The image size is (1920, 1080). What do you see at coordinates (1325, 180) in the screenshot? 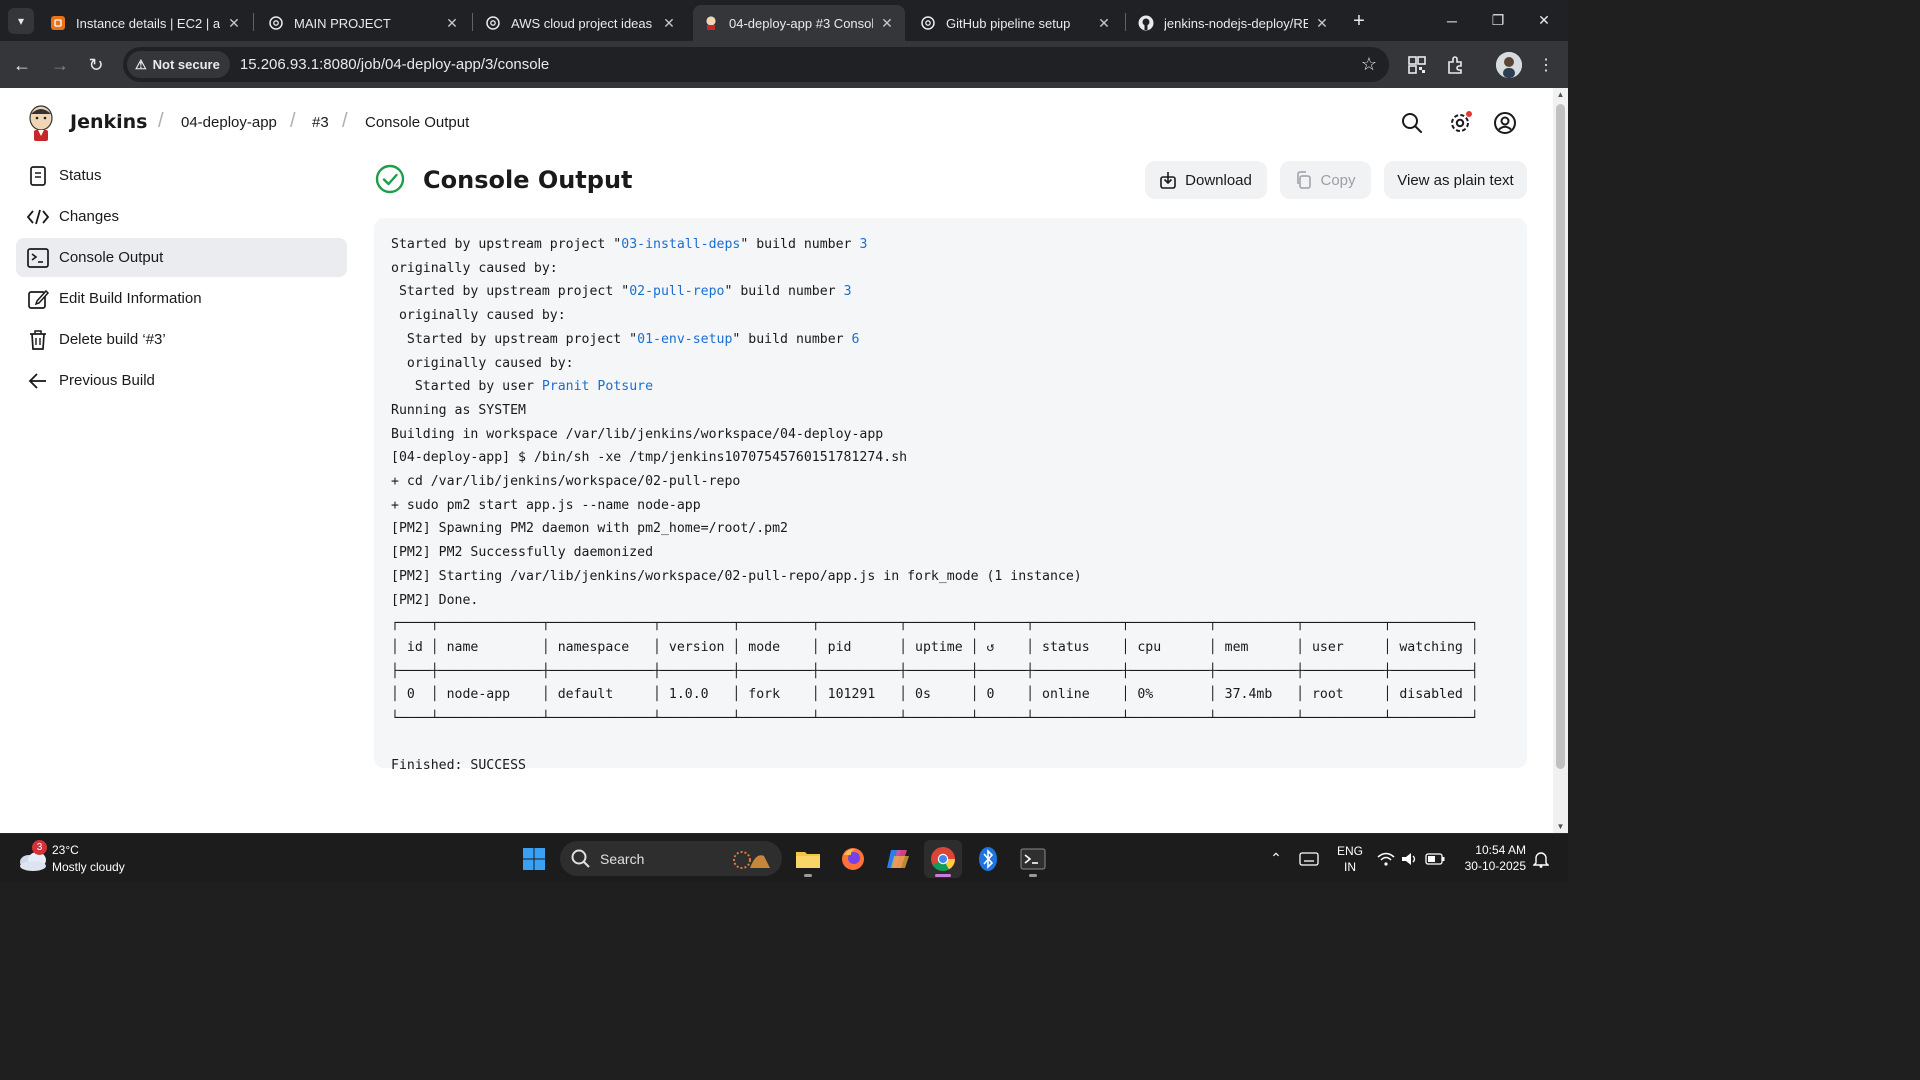
I see `copy-button: Copy` at bounding box center [1325, 180].